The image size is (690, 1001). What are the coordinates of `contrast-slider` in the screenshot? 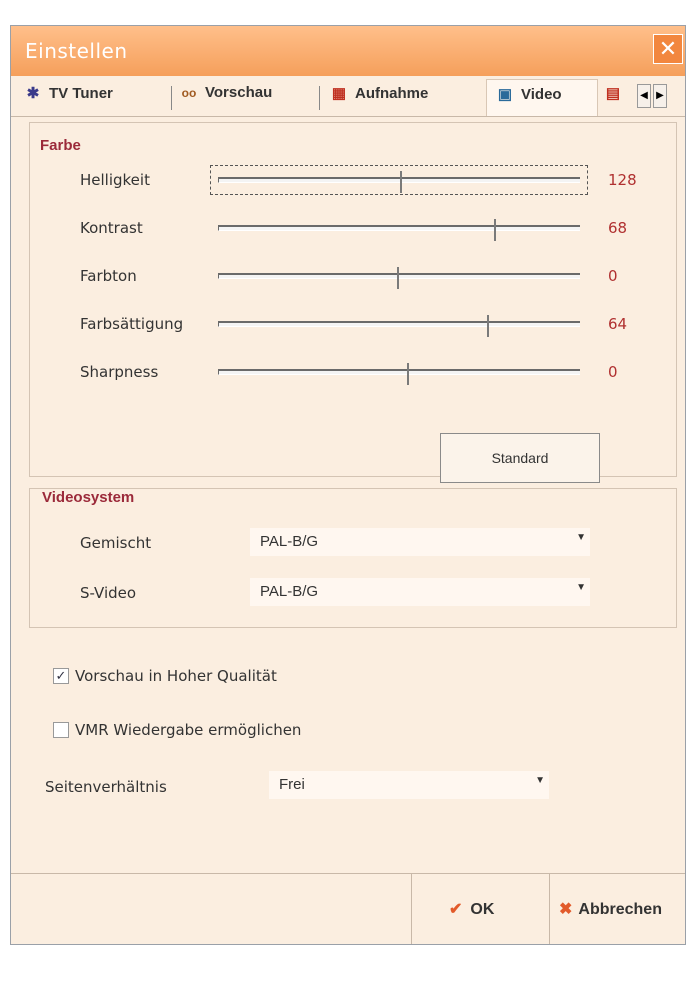 It's located at (399, 230).